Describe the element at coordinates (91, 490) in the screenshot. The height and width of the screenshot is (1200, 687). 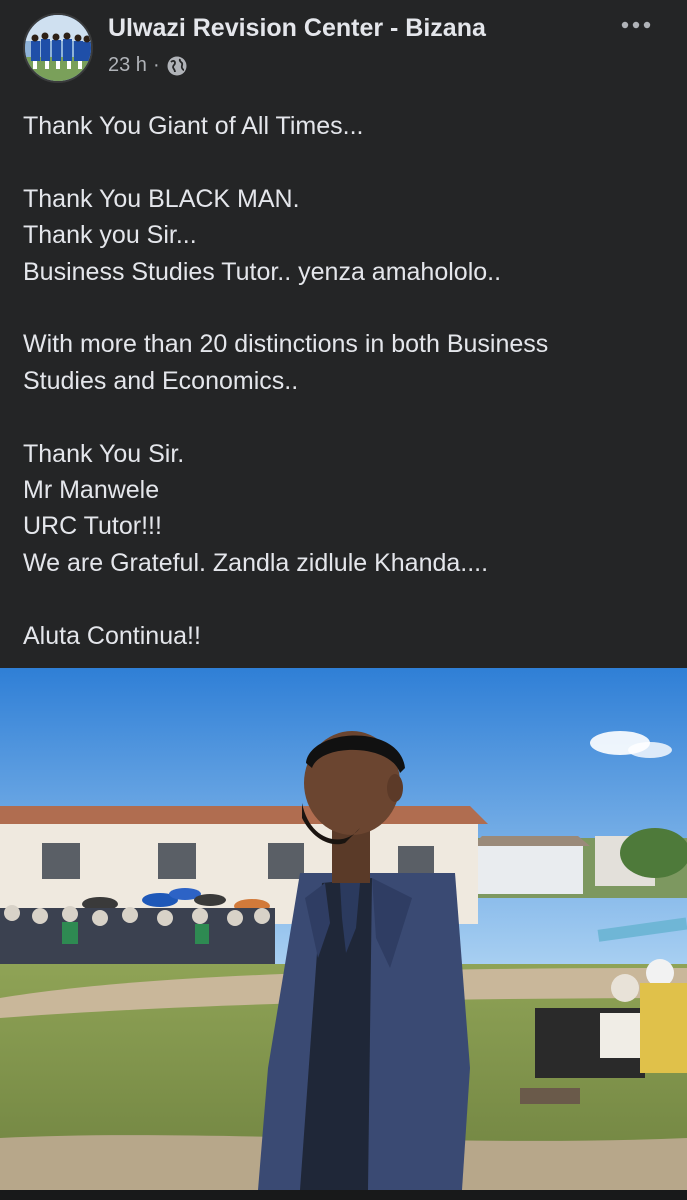
I see `post-line: Mr Manwele` at that location.